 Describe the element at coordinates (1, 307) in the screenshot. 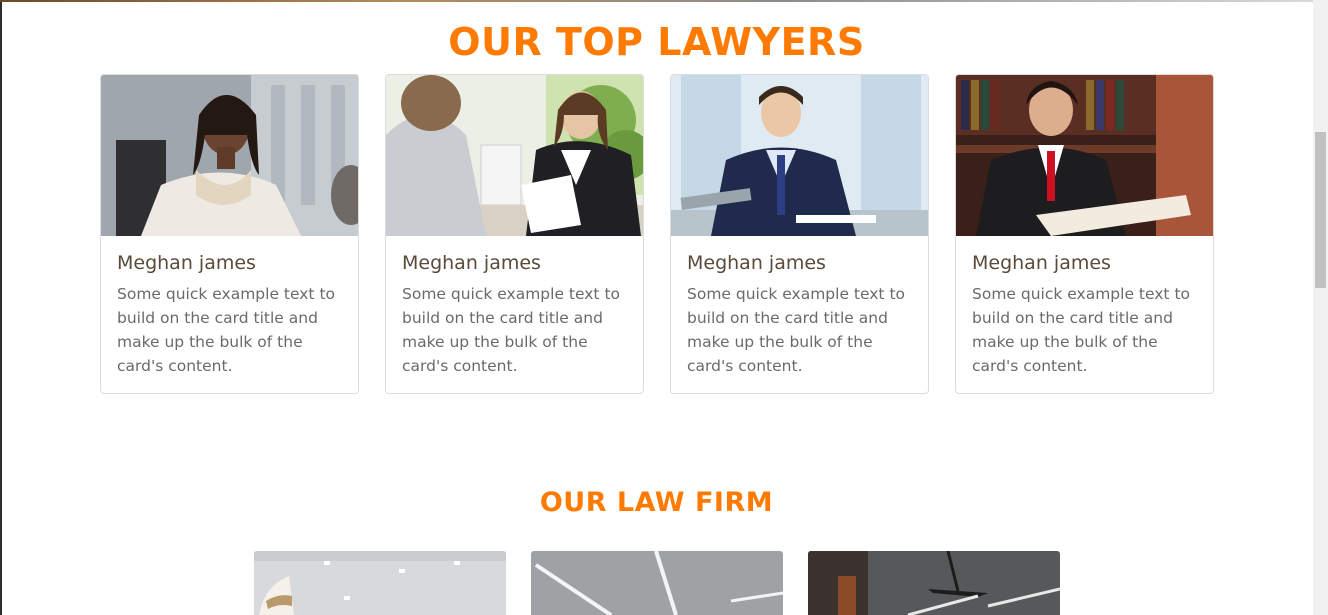

I see `window-left-edge` at that location.